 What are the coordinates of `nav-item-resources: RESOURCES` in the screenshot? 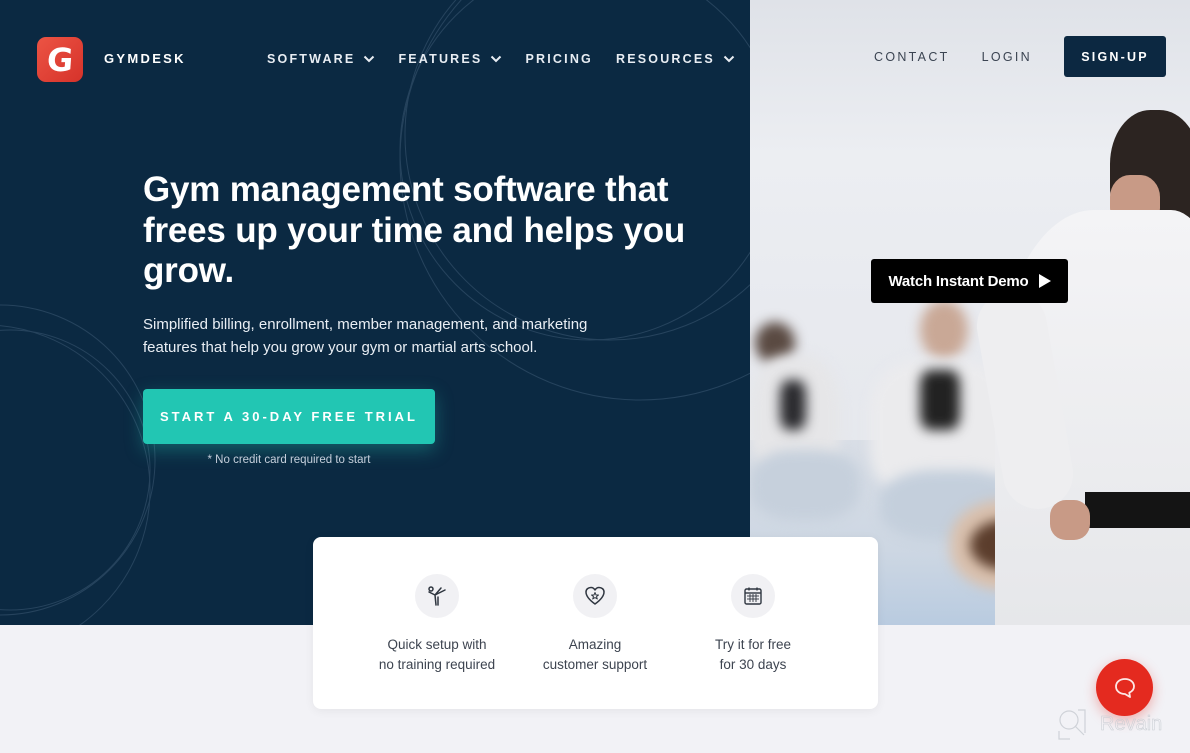 It's located at (675, 59).